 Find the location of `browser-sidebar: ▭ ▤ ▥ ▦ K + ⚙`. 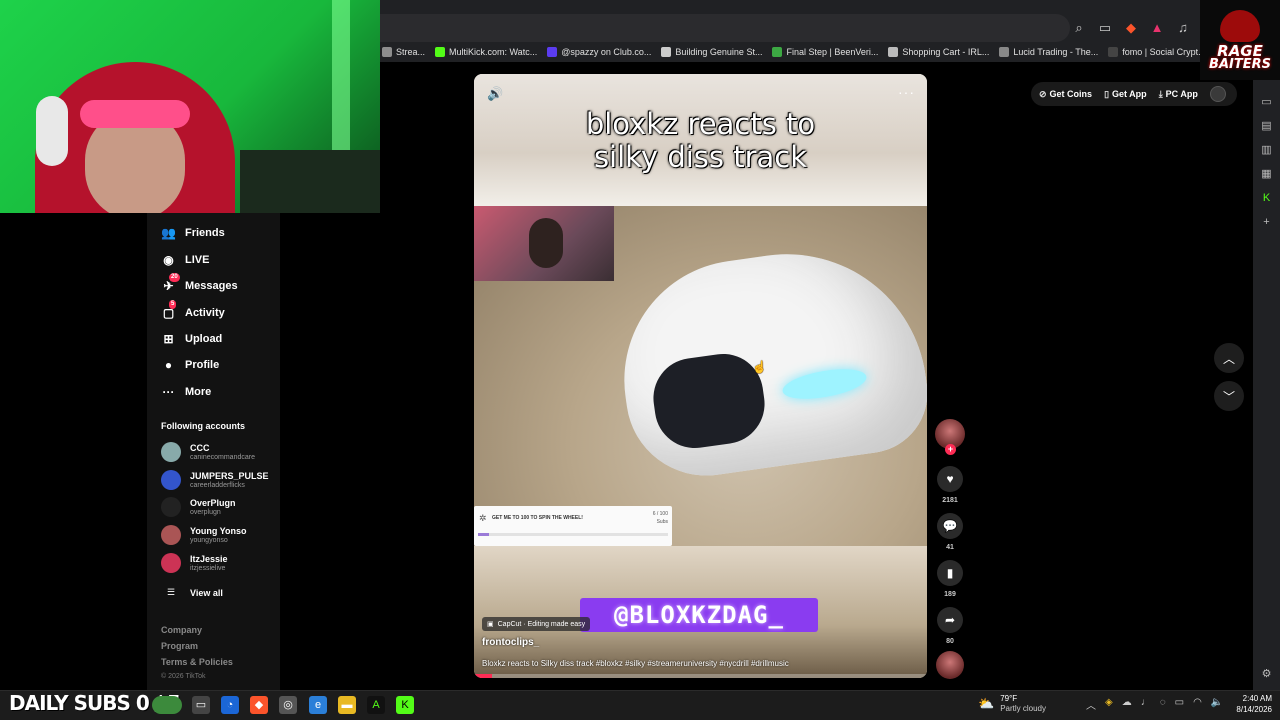

browser-sidebar: ▭ ▤ ▥ ▦ K + ⚙ is located at coordinates (1266, 385).